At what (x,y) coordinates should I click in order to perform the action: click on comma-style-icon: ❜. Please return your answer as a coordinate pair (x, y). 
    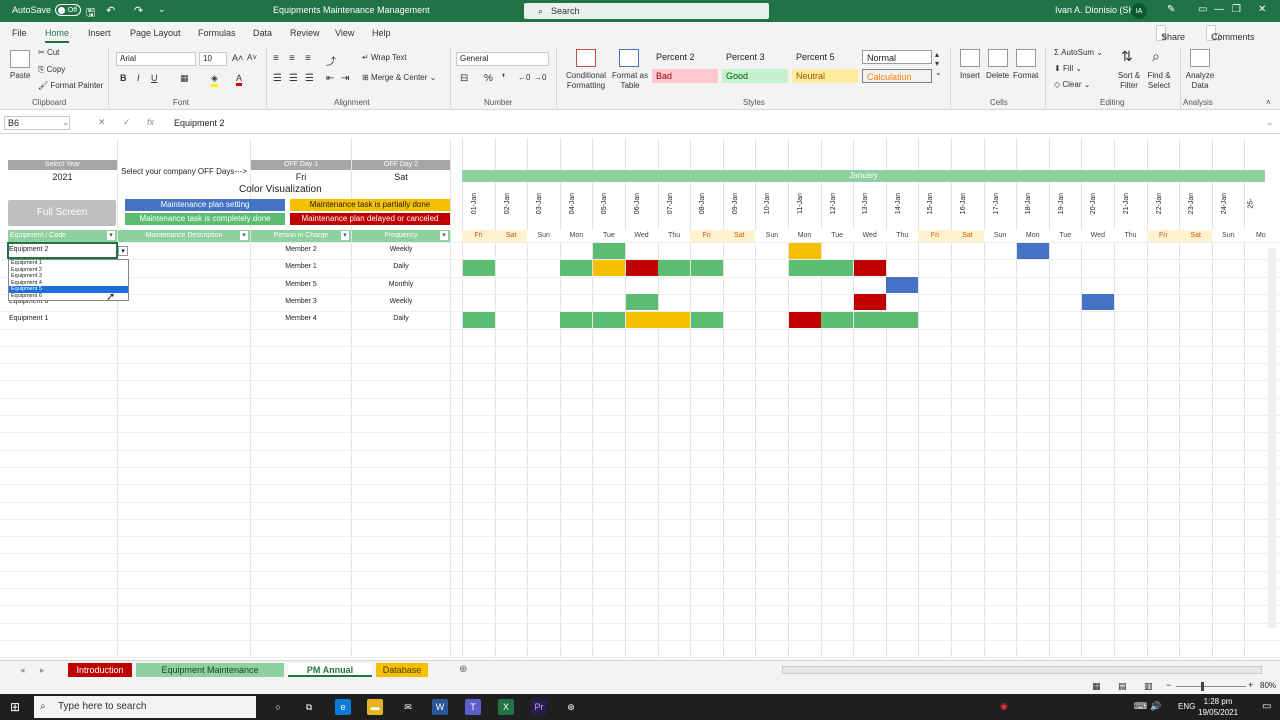
    Looking at the image, I should click on (503, 78).